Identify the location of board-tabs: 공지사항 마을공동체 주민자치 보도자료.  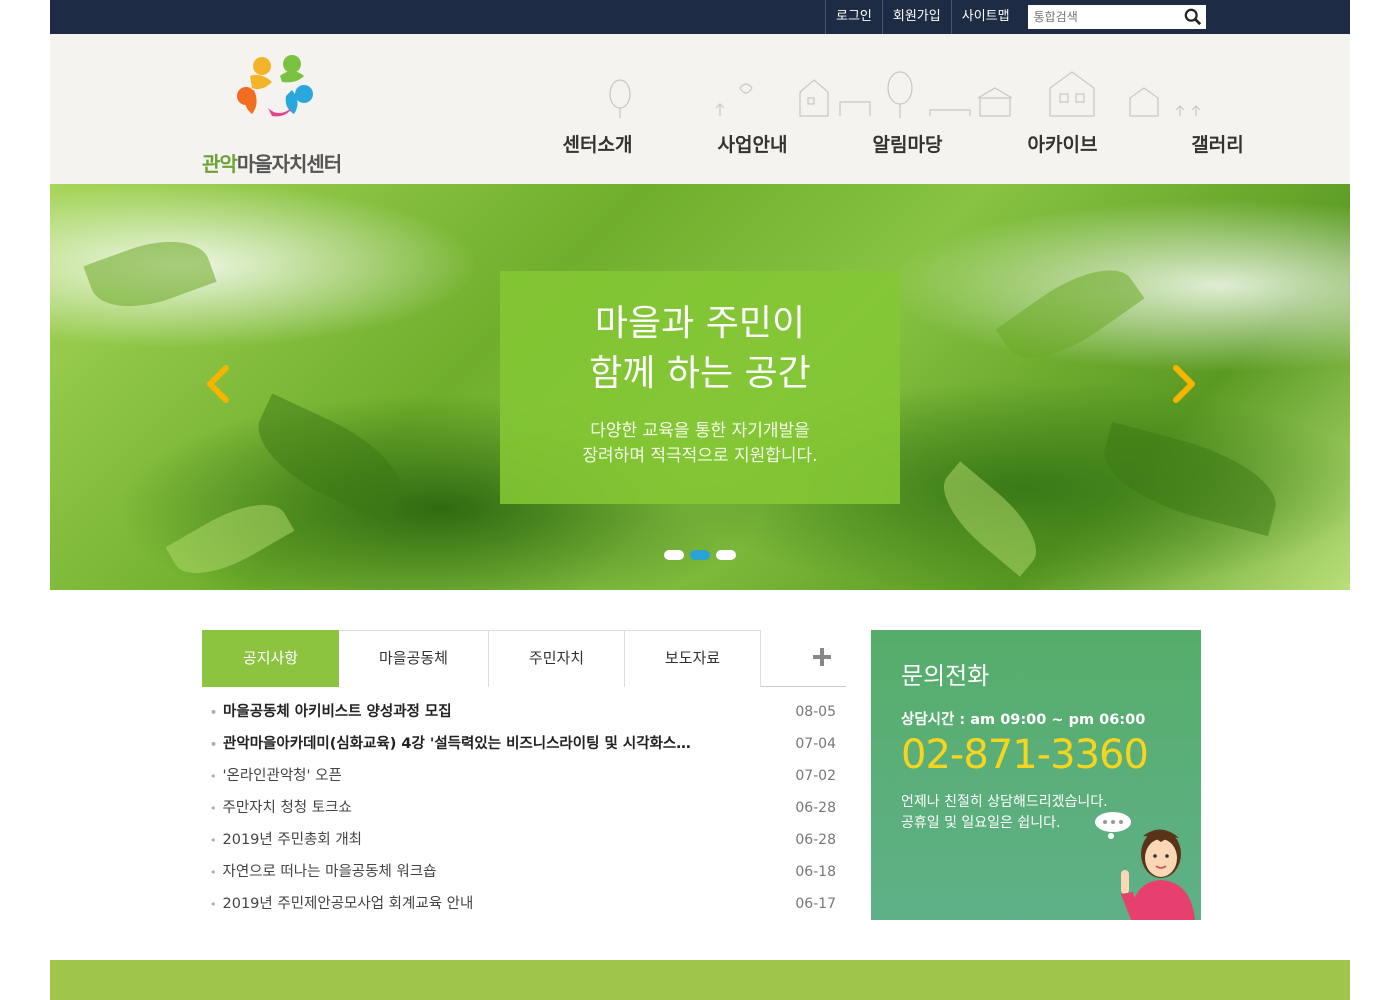
(524, 658).